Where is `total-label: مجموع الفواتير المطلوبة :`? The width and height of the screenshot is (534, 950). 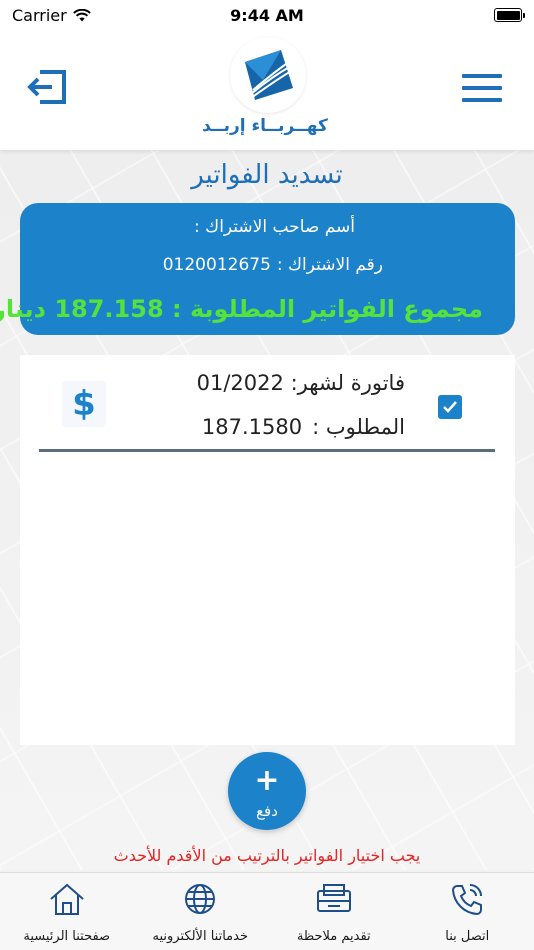
total-label: مجموع الفواتير المطلوبة : is located at coordinates (327, 309).